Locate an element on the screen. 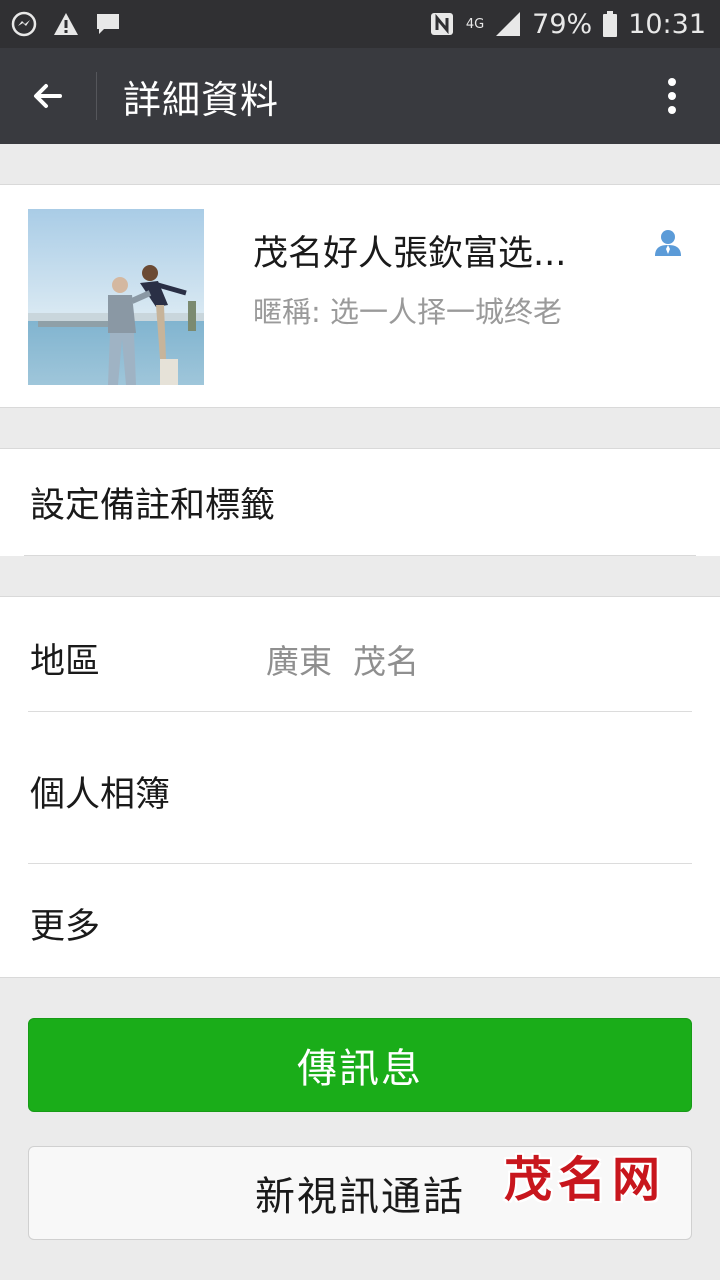  nfc-icon is located at coordinates (442, 24).